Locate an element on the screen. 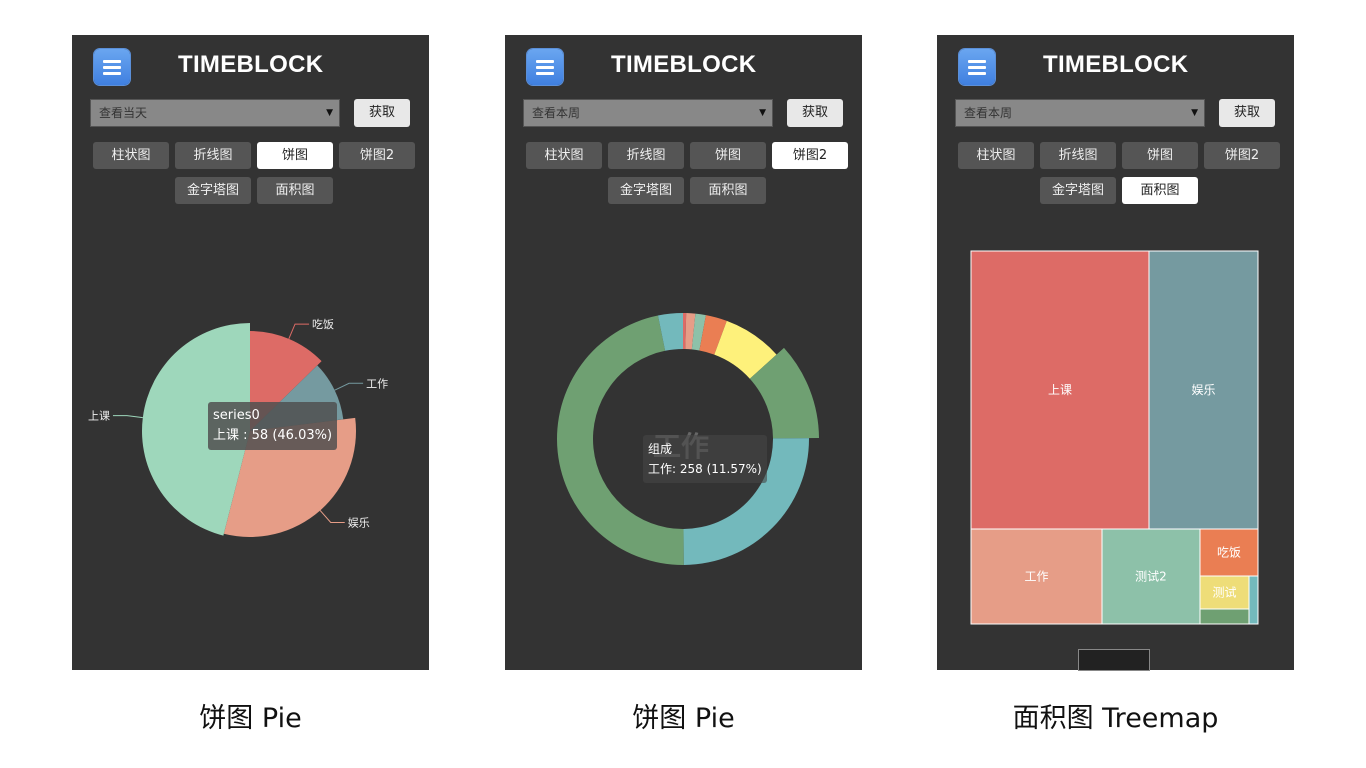 Image resolution: width=1366 pixels, height=768 pixels. slice-label: 娱乐 is located at coordinates (359, 522).